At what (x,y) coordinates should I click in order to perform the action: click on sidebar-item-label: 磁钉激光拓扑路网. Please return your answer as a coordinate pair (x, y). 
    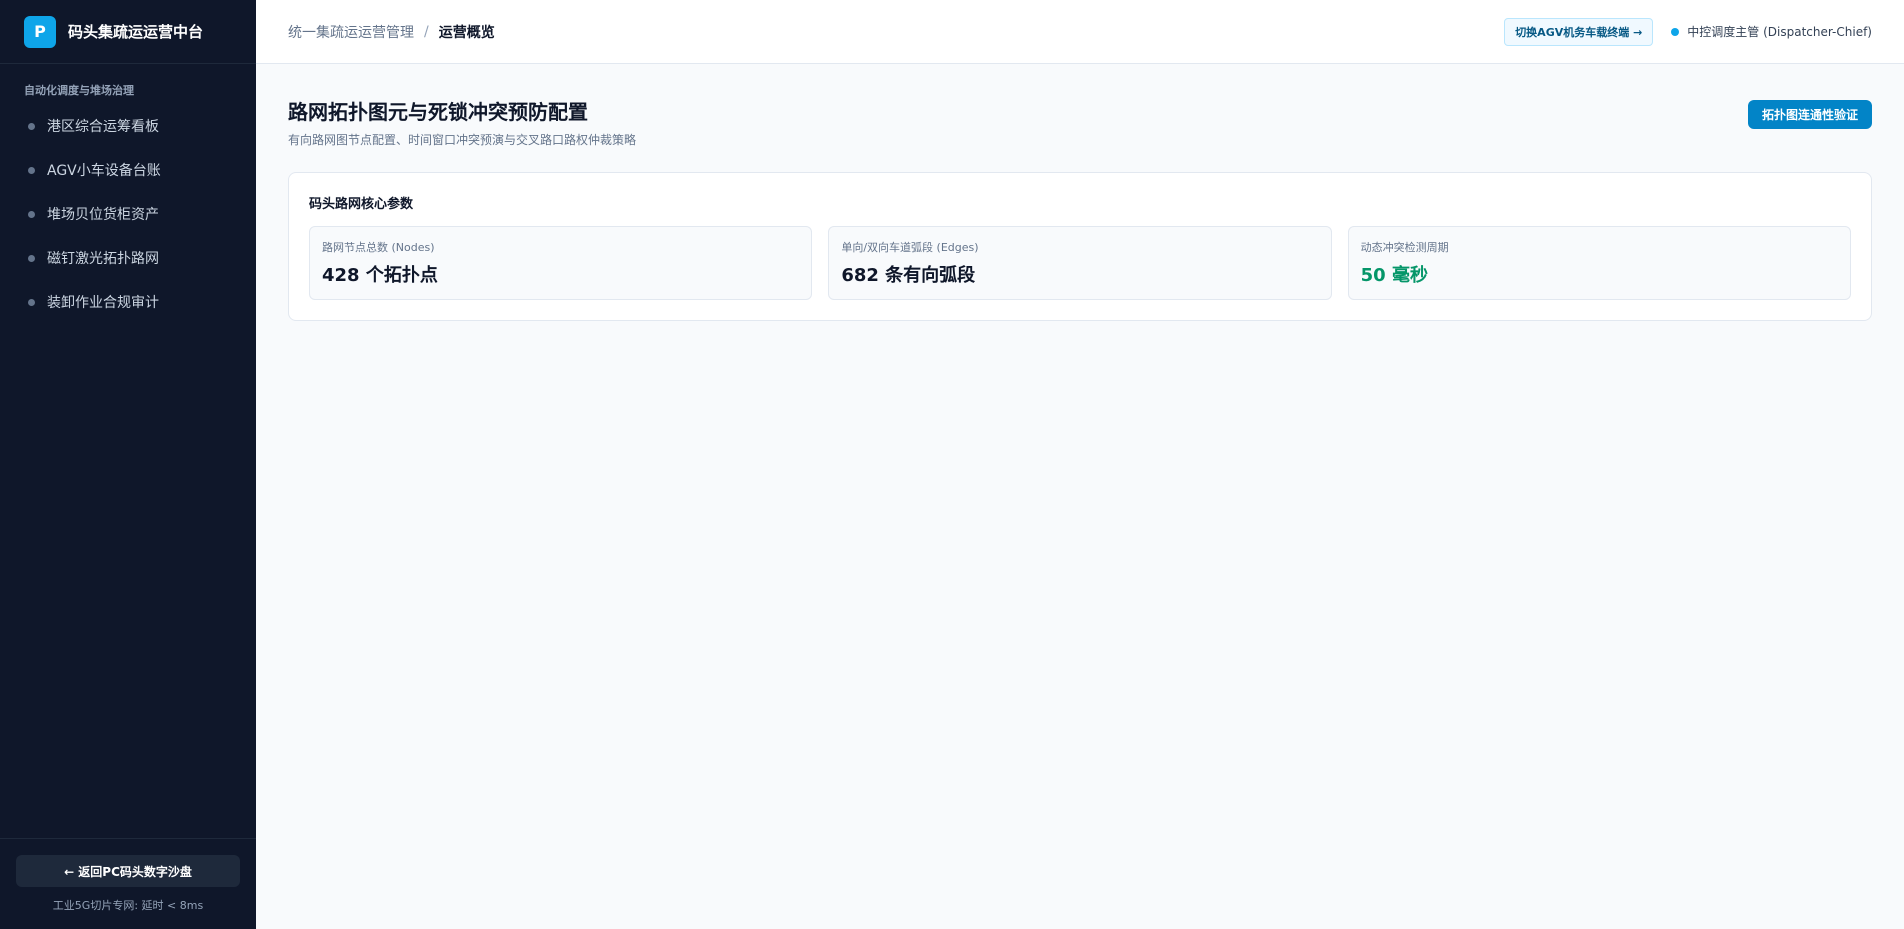
    Looking at the image, I should click on (103, 259).